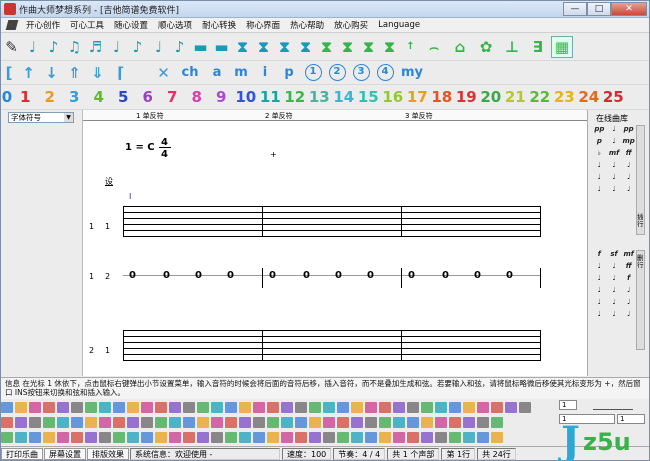 This screenshot has height=461, width=650. Describe the element at coordinates (241, 73) in the screenshot. I see `finger-m-button: m` at that location.